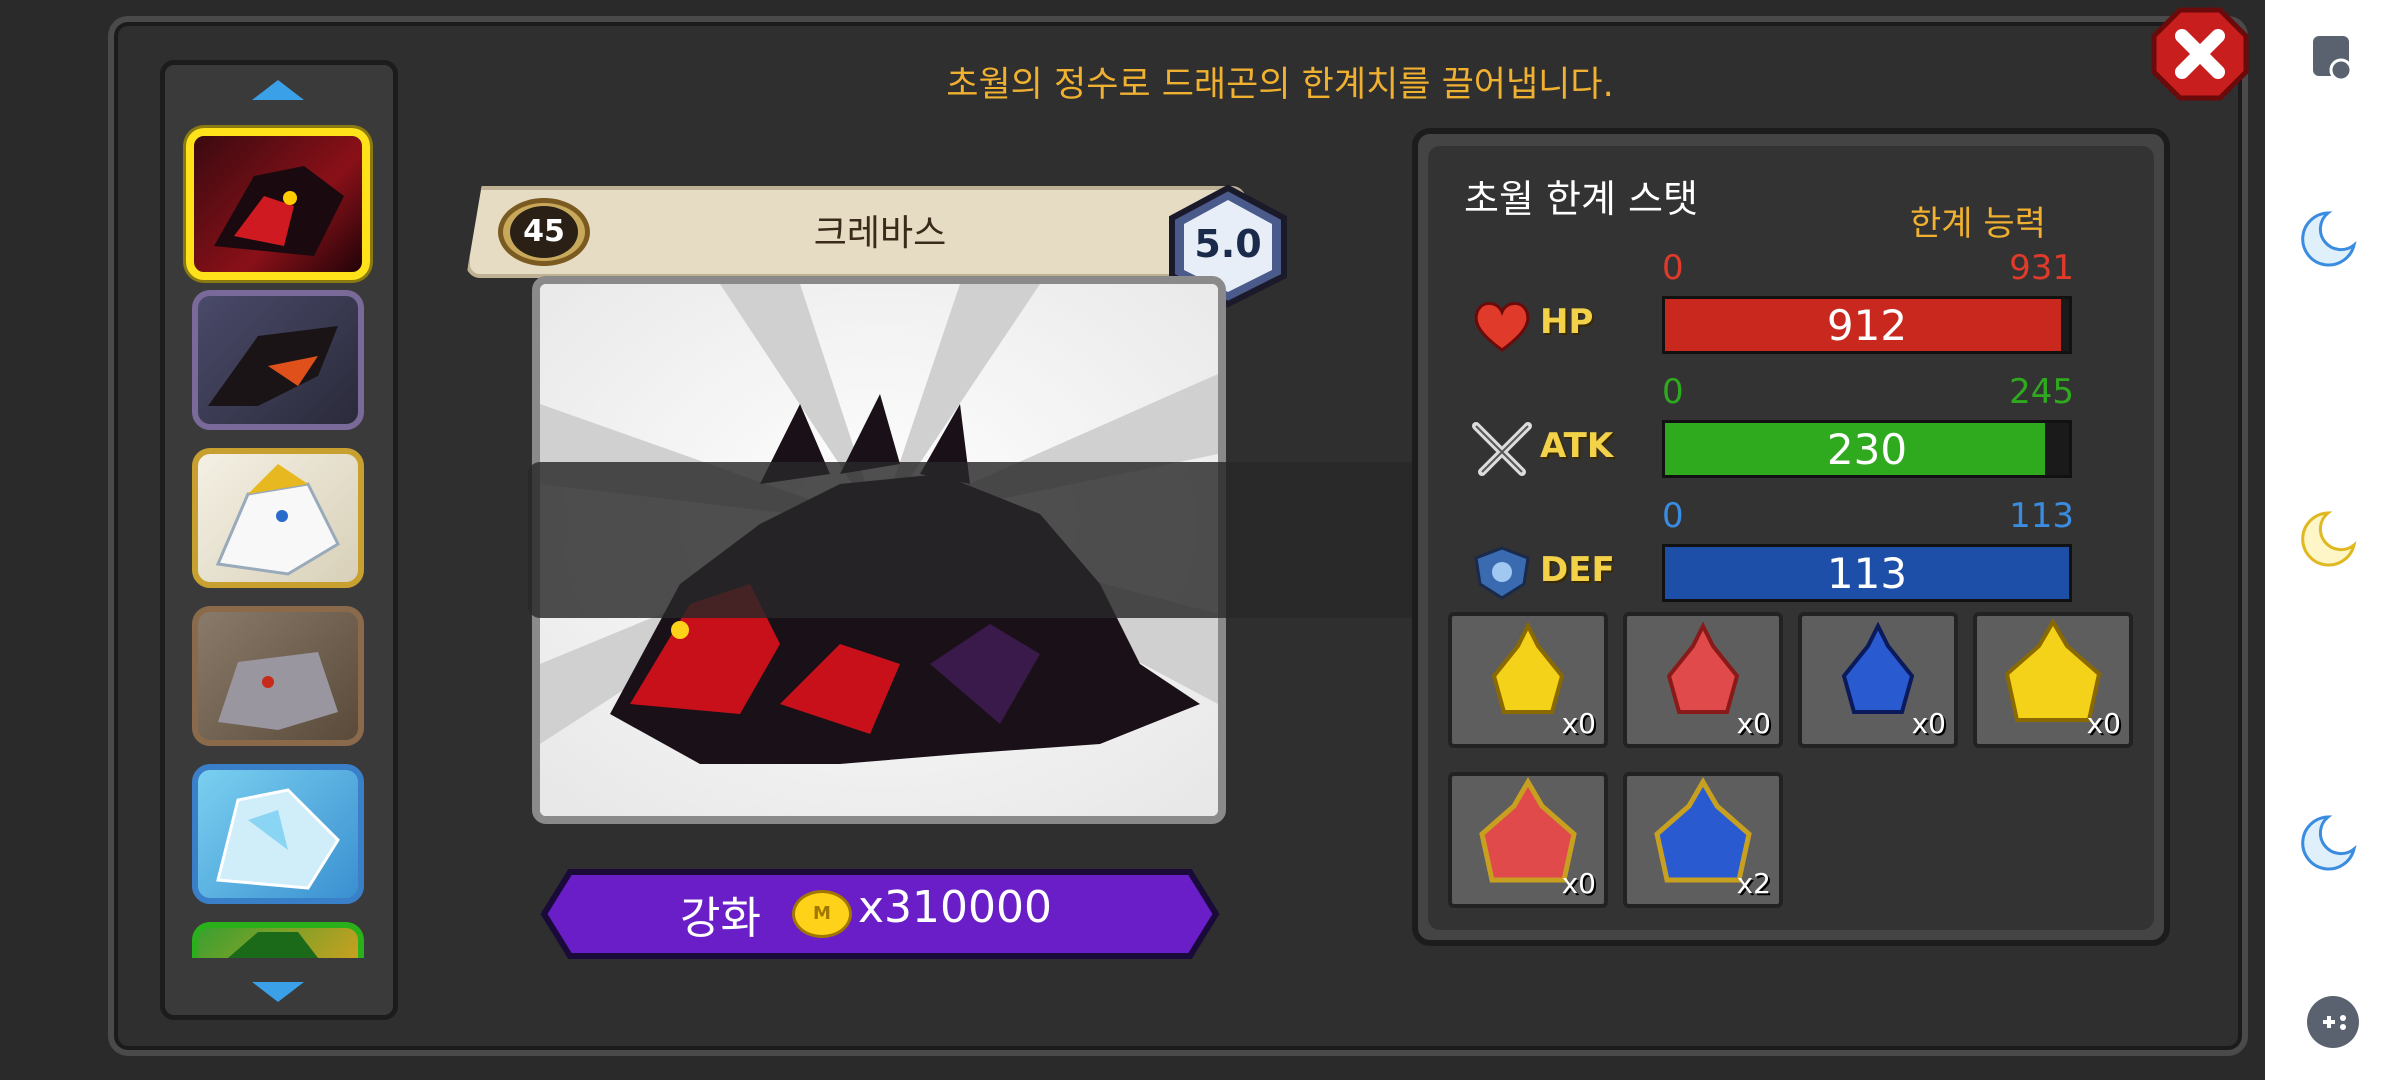 The image size is (2400, 1080). Describe the element at coordinates (2041, 392) in the screenshot. I see `atk-max: 245` at that location.